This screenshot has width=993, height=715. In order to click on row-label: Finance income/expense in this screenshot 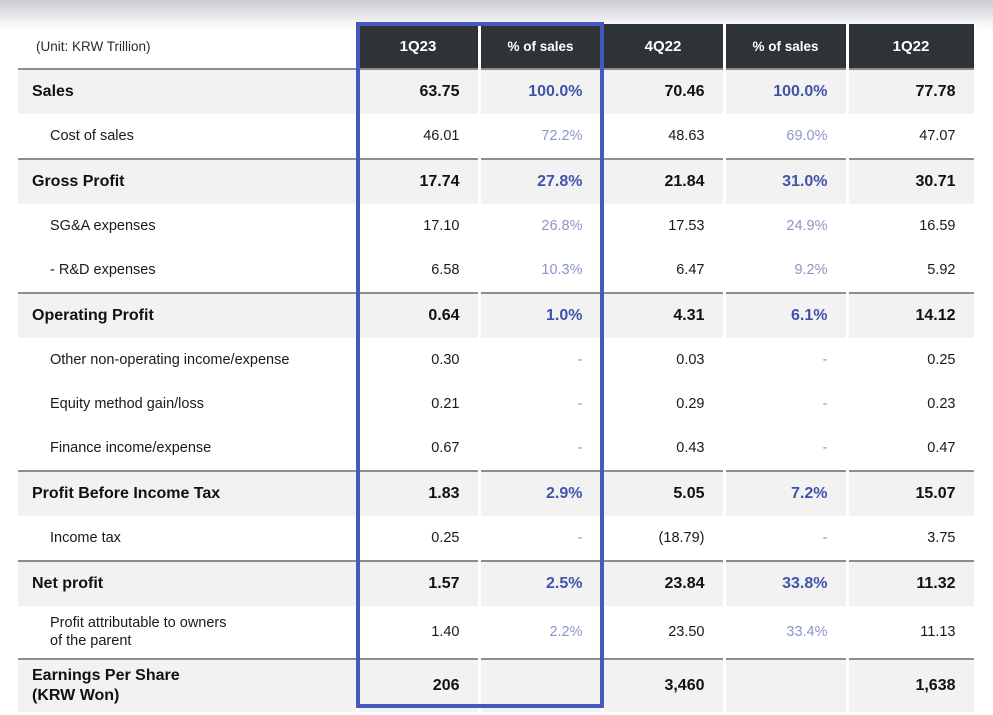, I will do `click(187, 448)`.